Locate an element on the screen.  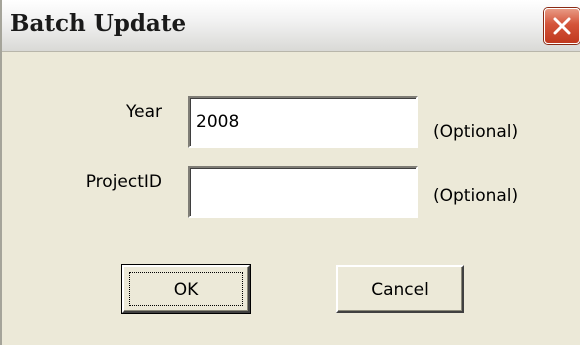
ok-button: OK is located at coordinates (186, 289).